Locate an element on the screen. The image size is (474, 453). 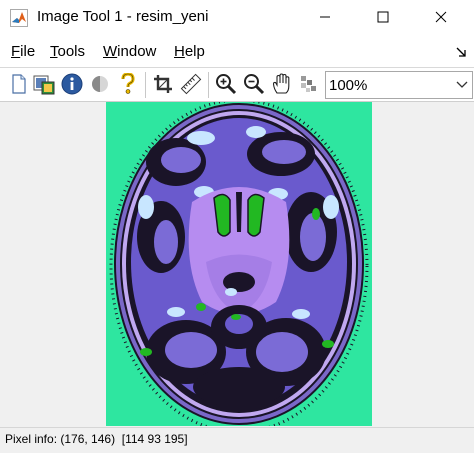
pixel-info-text: Pixel info: (176, 146) [114 93 195] is located at coordinates (96, 439).